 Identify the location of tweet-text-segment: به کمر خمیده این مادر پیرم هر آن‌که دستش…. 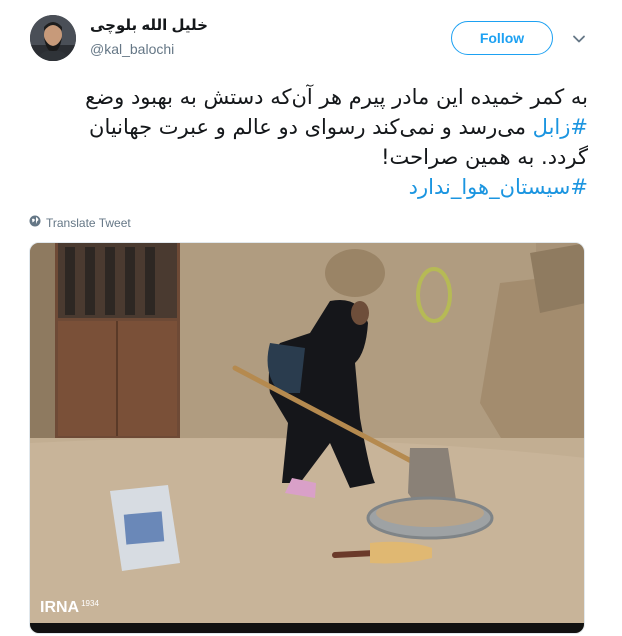
(336, 97).